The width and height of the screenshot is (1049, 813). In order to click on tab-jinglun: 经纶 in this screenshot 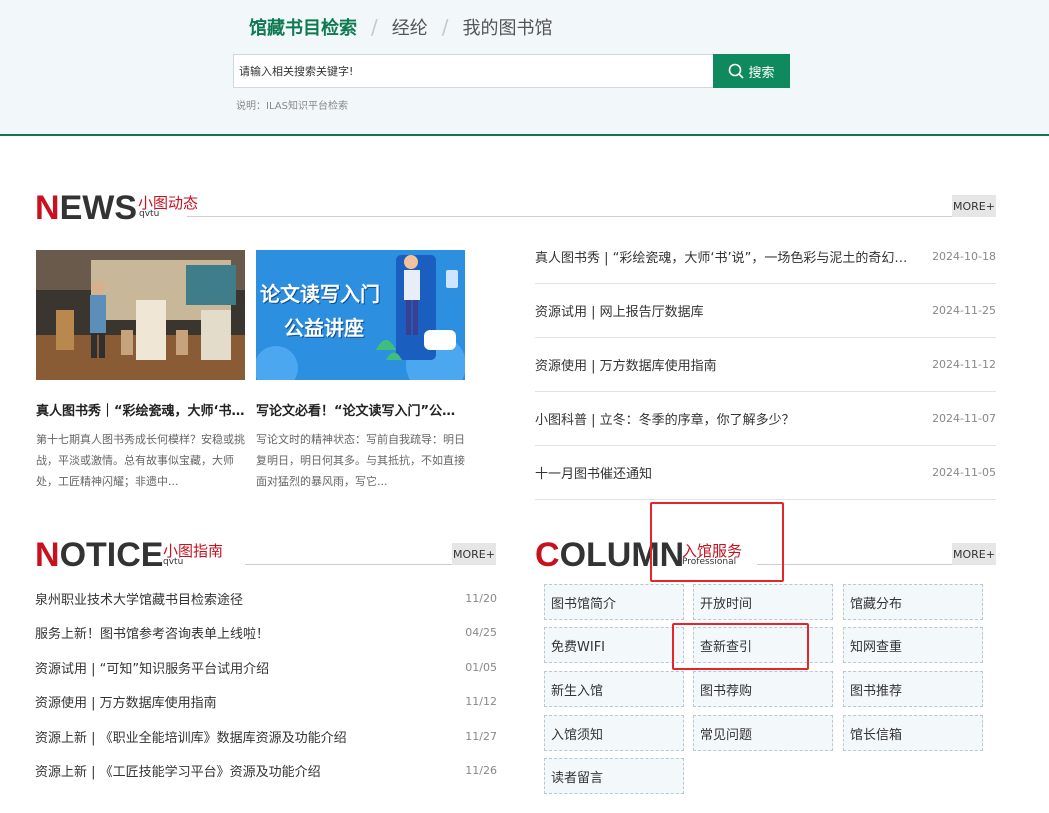, I will do `click(410, 27)`.